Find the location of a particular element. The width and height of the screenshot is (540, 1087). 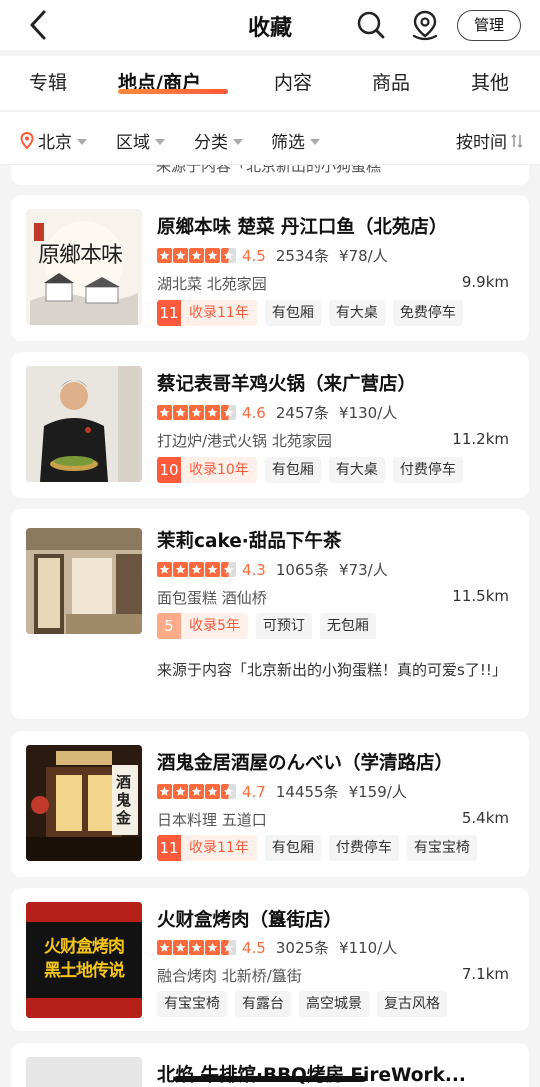

place-thumbnail: 火财盒烤肉 黑土地传说 is located at coordinates (84, 960).